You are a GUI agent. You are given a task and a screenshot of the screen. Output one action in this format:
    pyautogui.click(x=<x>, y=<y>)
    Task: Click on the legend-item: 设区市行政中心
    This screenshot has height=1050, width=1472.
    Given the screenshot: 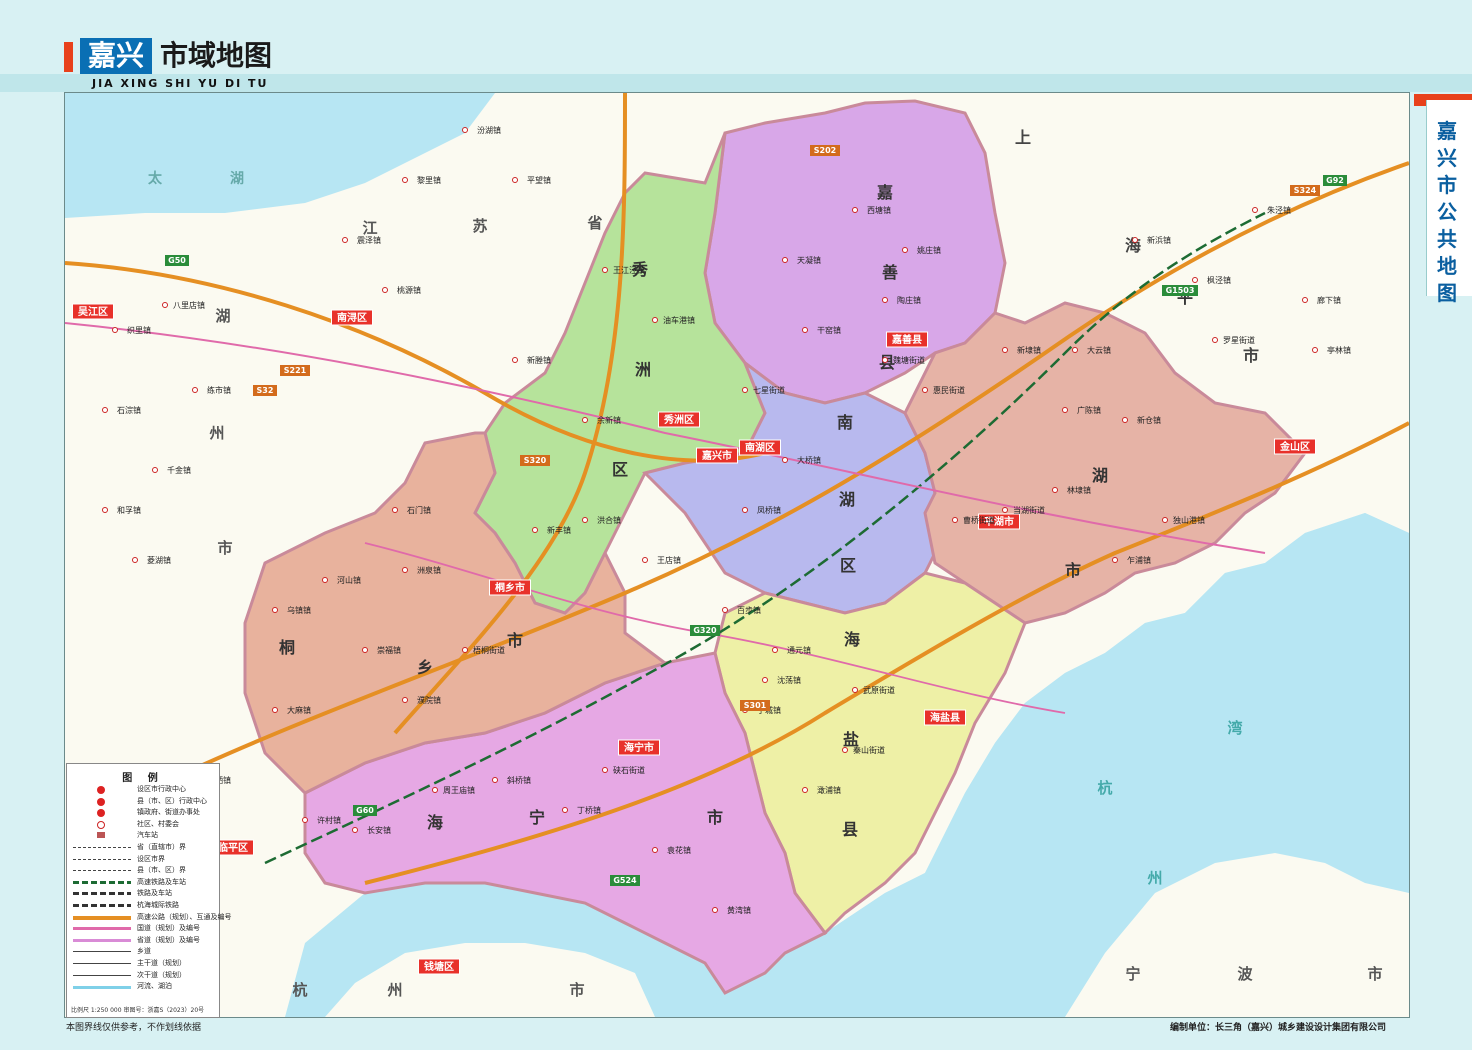 What is the action you would take?
    pyautogui.click(x=143, y=790)
    